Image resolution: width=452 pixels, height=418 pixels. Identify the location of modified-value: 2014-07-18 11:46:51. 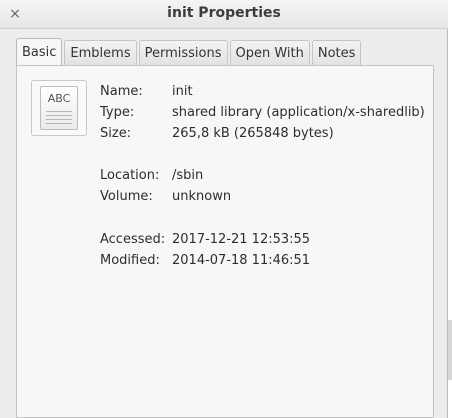
(241, 260).